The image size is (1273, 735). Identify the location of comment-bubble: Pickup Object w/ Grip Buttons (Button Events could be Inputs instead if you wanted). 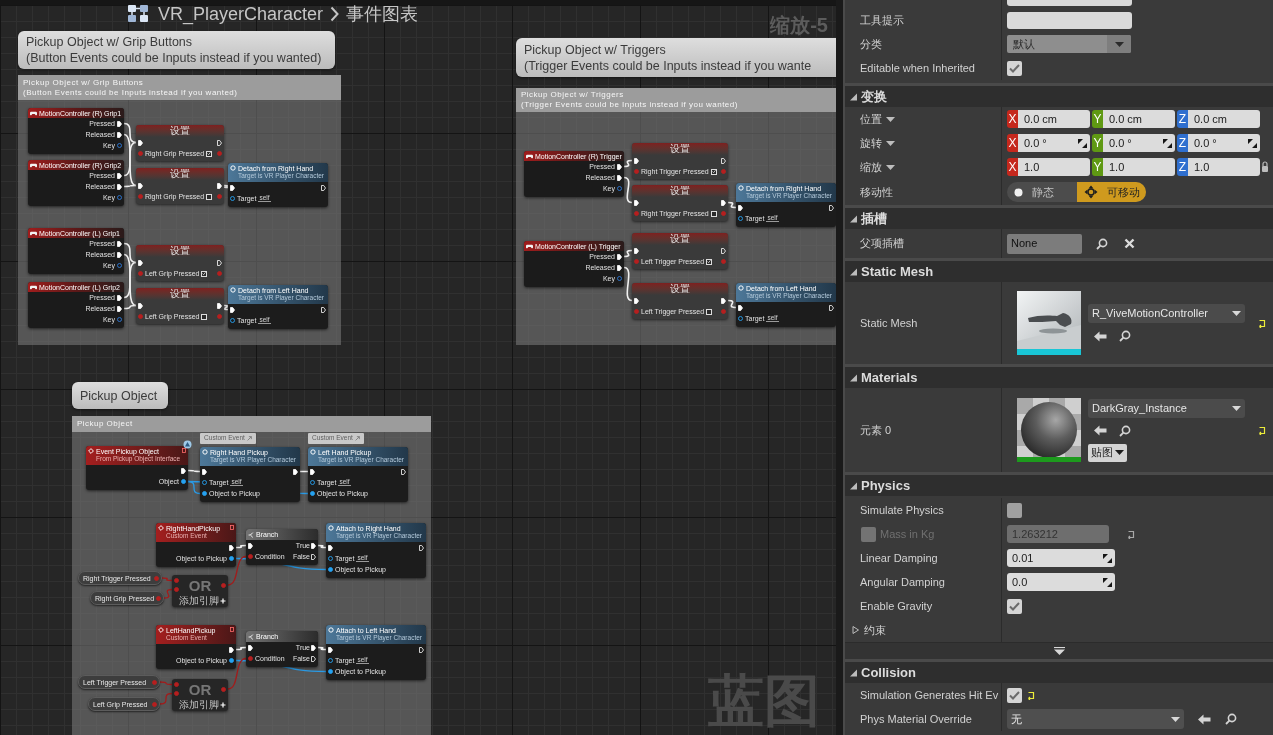
(176, 50).